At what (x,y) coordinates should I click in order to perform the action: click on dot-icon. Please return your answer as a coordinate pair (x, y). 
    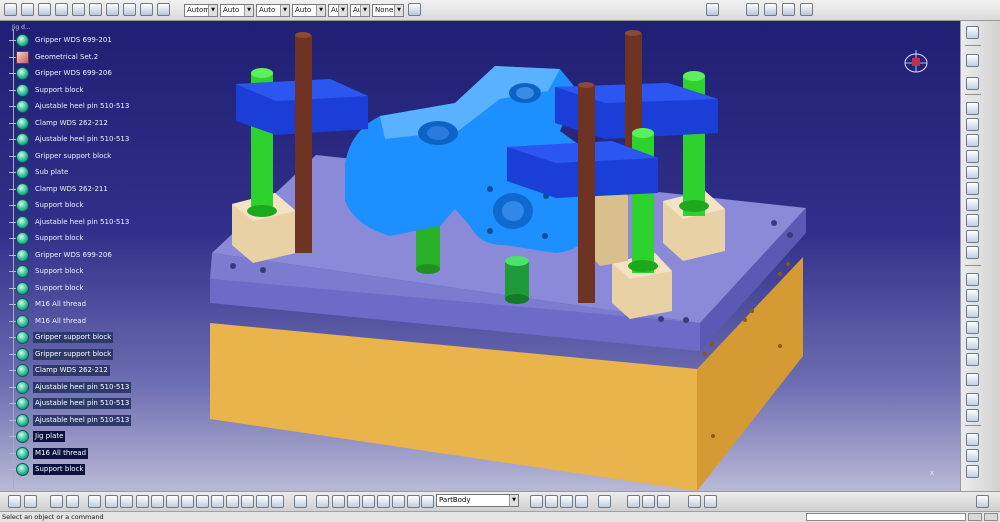
    Looking at the image, I should click on (681, 9).